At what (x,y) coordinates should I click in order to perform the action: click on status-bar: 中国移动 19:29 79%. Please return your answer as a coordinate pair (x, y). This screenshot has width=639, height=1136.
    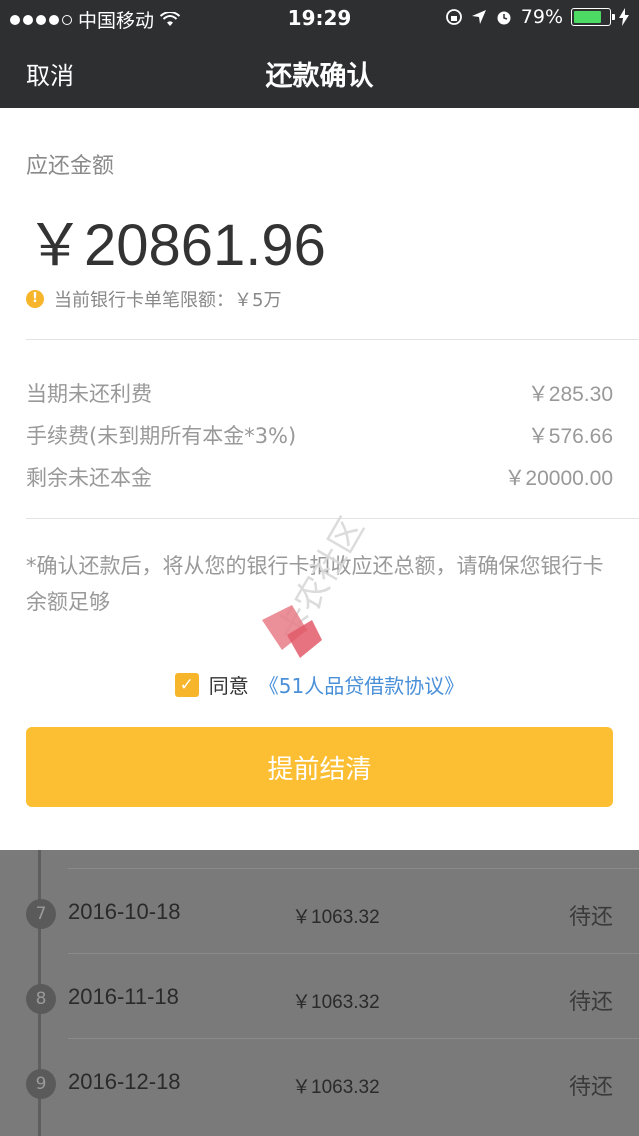
    Looking at the image, I should click on (319, 18).